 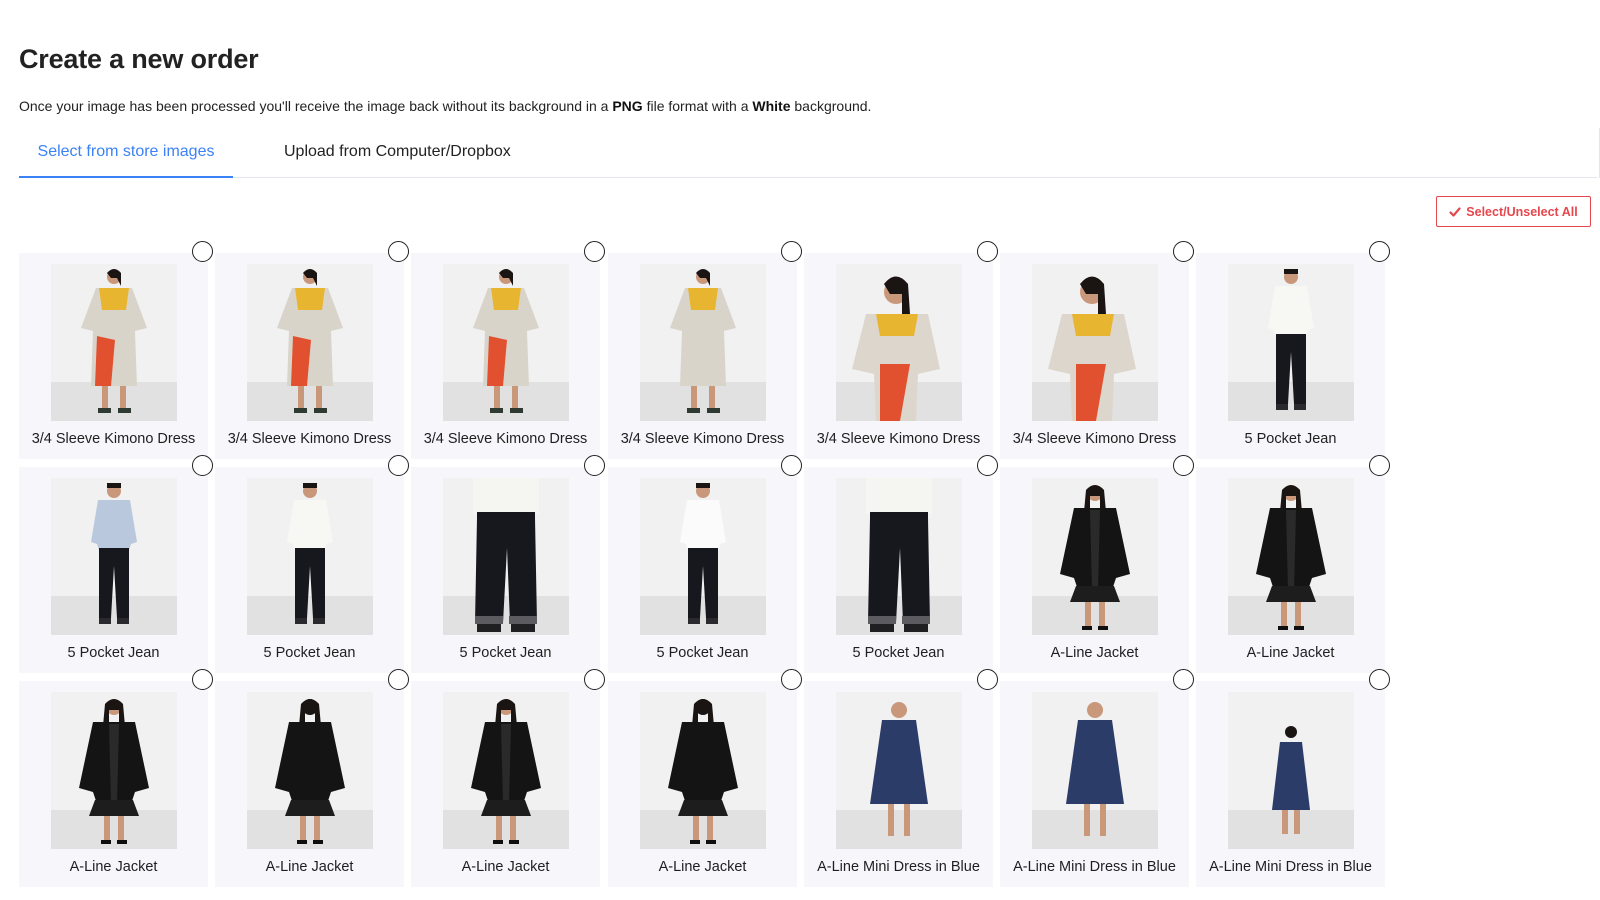 What do you see at coordinates (126, 156) in the screenshot?
I see `tab-store-images: Select from store images` at bounding box center [126, 156].